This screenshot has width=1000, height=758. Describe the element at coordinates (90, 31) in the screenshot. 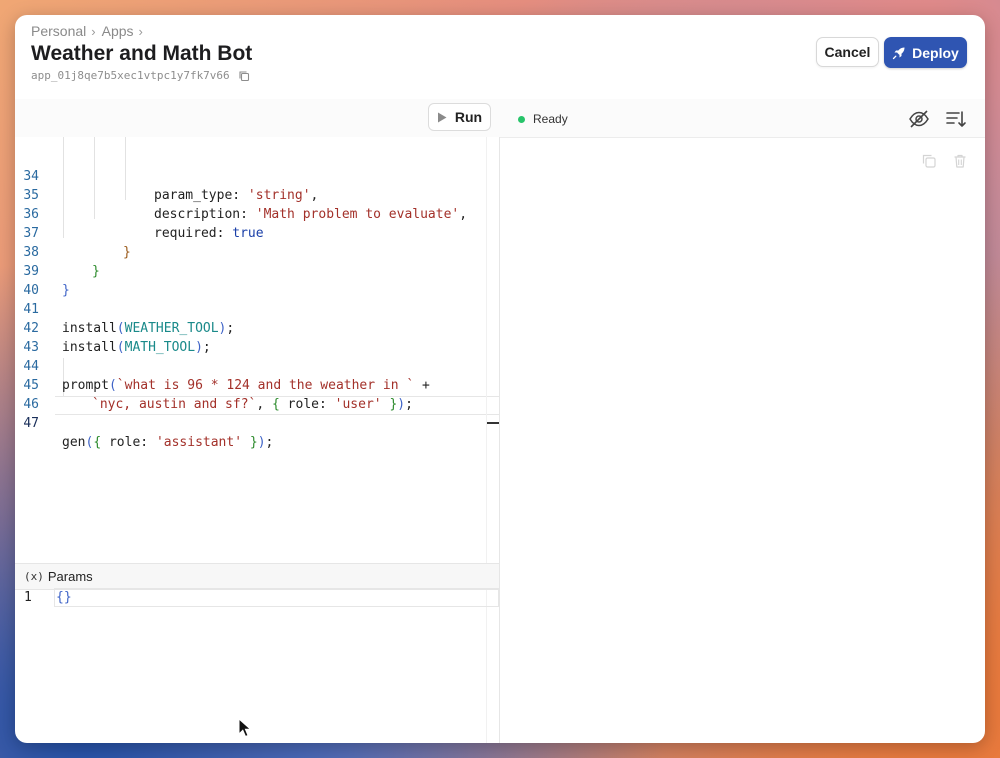

I see `breadcrumb: Personal › Apps ›` at that location.